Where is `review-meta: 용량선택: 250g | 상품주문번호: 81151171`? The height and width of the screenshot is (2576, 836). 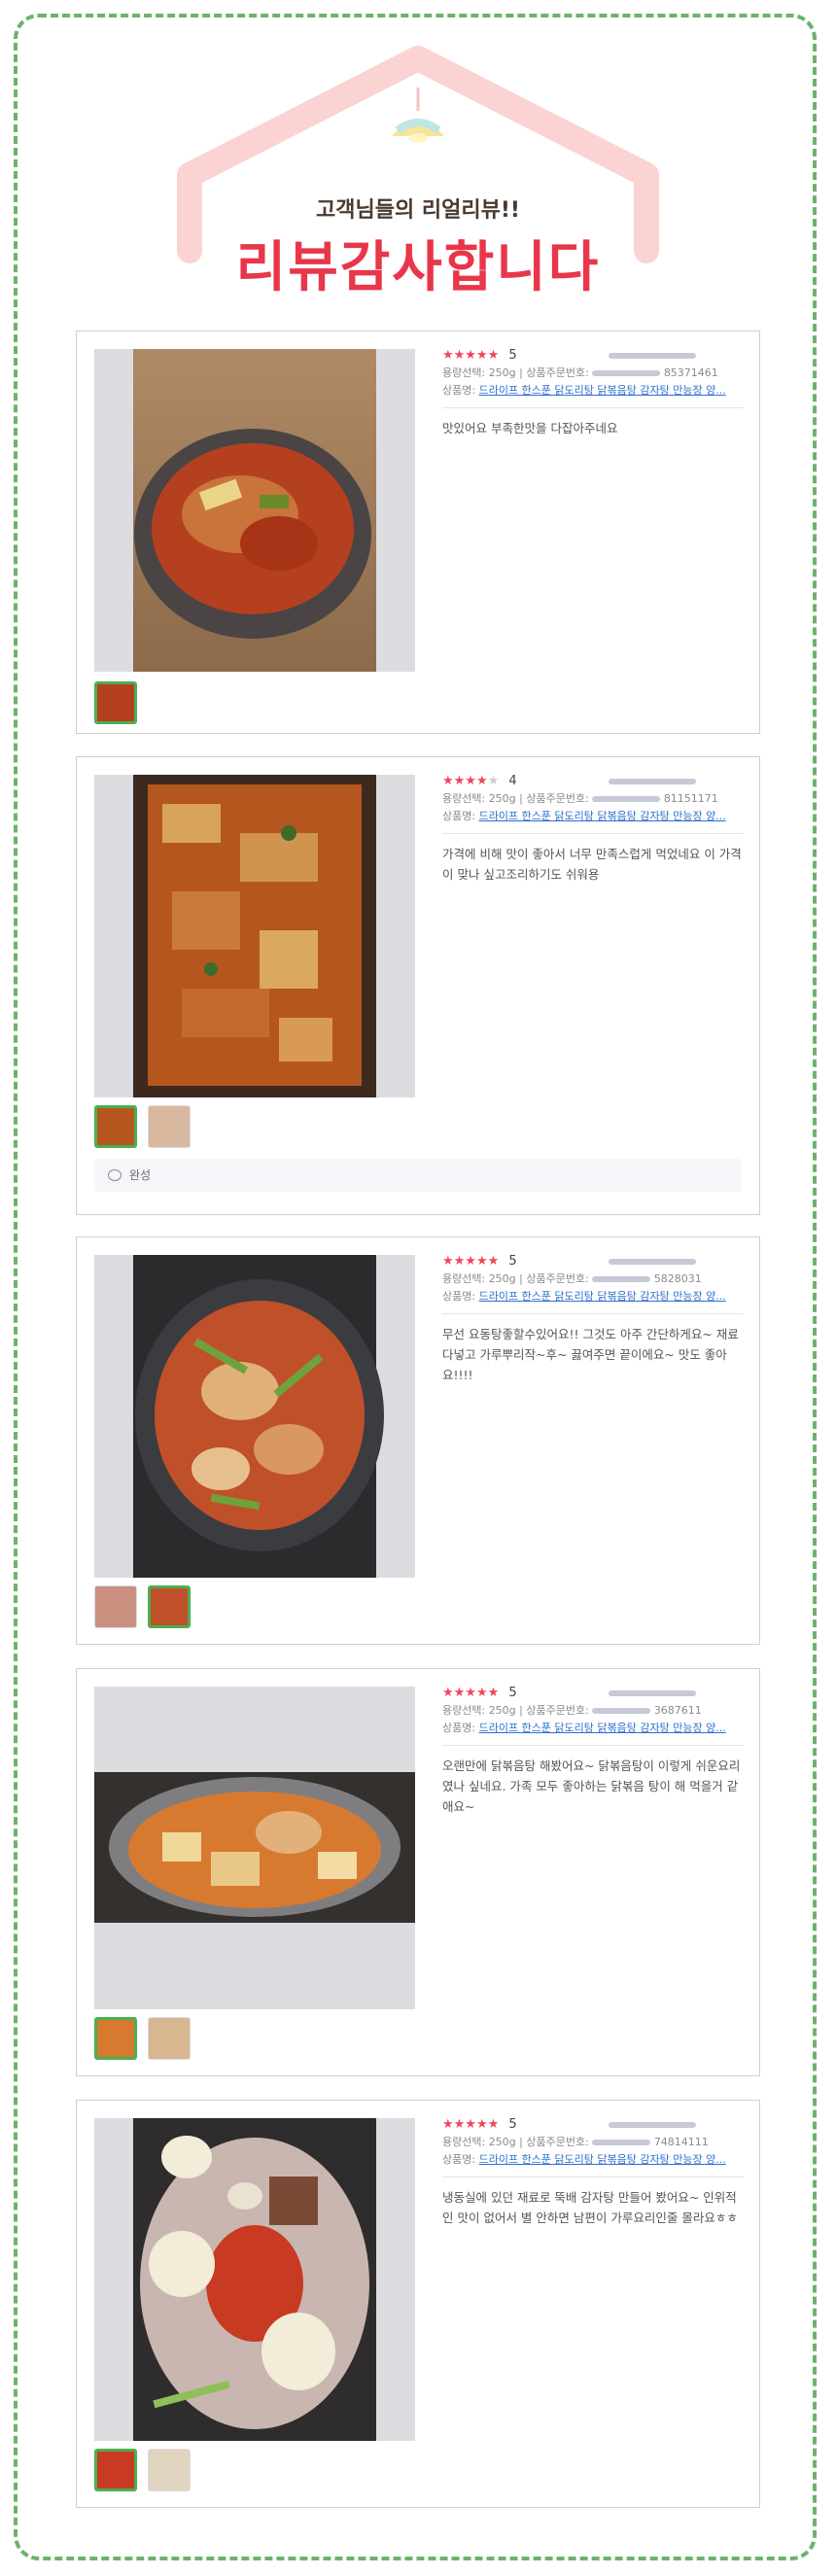
review-meta: 용량선택: 250g | 상품주문번호: 81151171 is located at coordinates (580, 799).